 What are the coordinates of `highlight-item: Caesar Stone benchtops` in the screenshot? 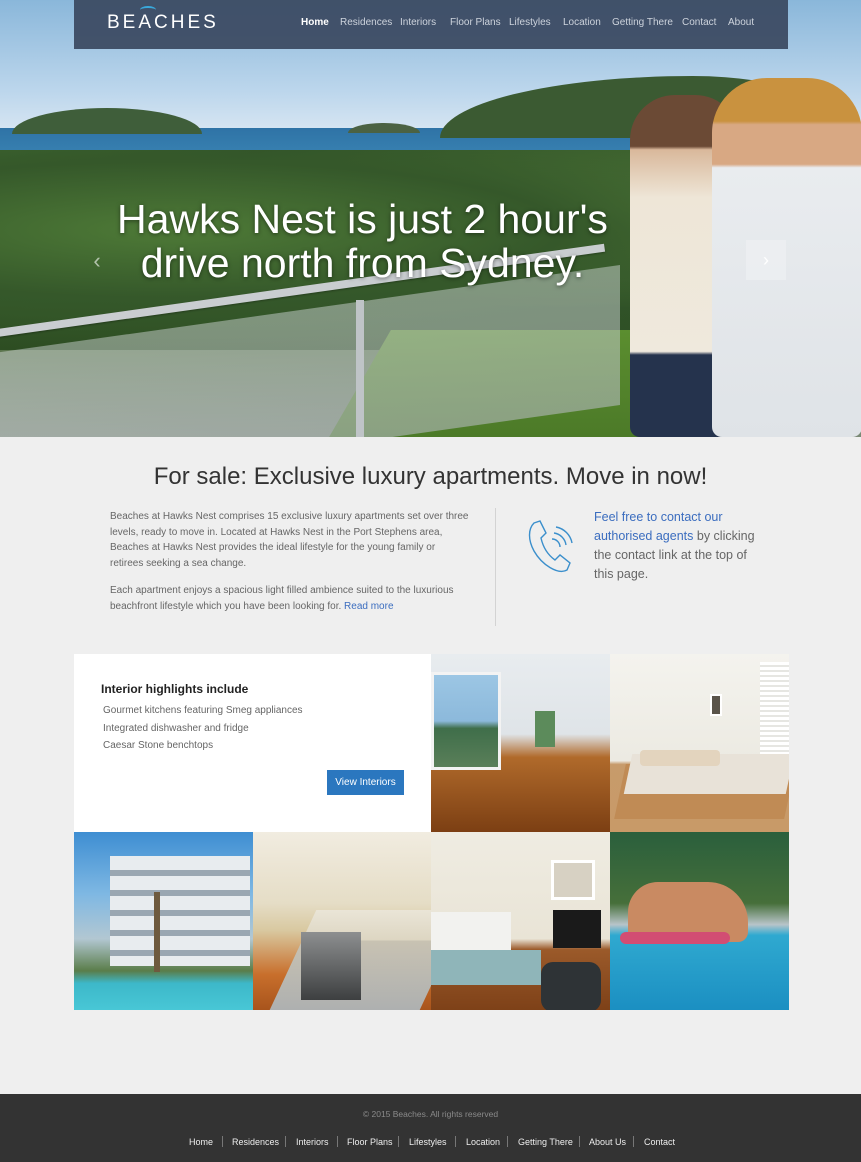 It's located at (158, 745).